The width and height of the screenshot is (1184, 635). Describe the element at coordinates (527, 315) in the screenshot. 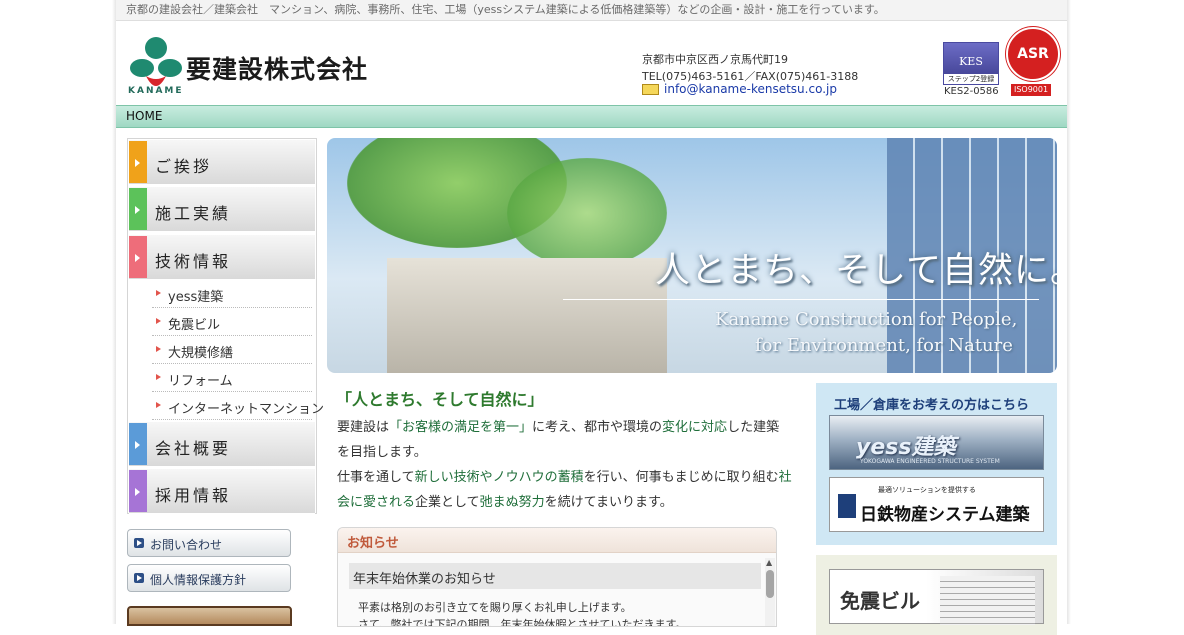

I see `building-image` at that location.